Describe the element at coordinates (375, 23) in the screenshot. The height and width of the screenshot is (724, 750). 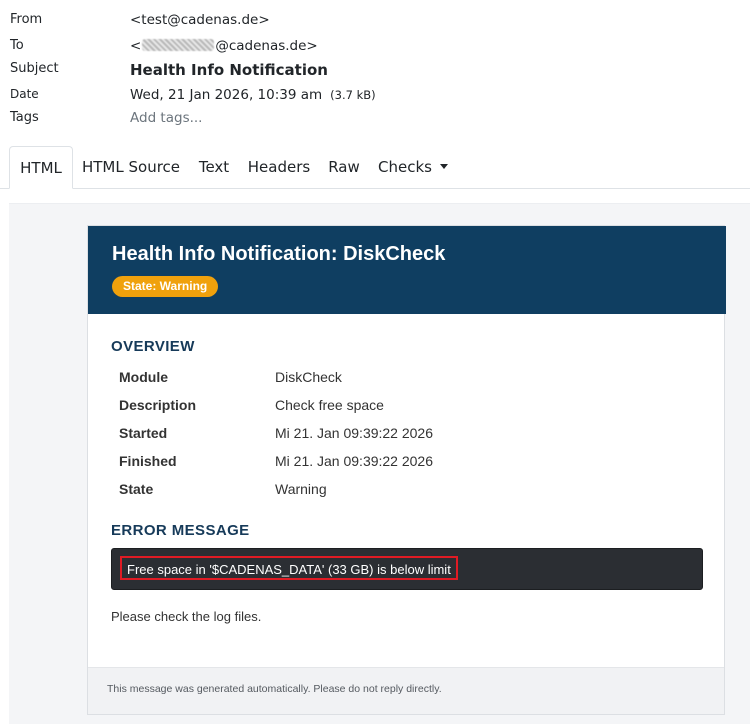
I see `from-row: From <test@cadenas.de>` at that location.